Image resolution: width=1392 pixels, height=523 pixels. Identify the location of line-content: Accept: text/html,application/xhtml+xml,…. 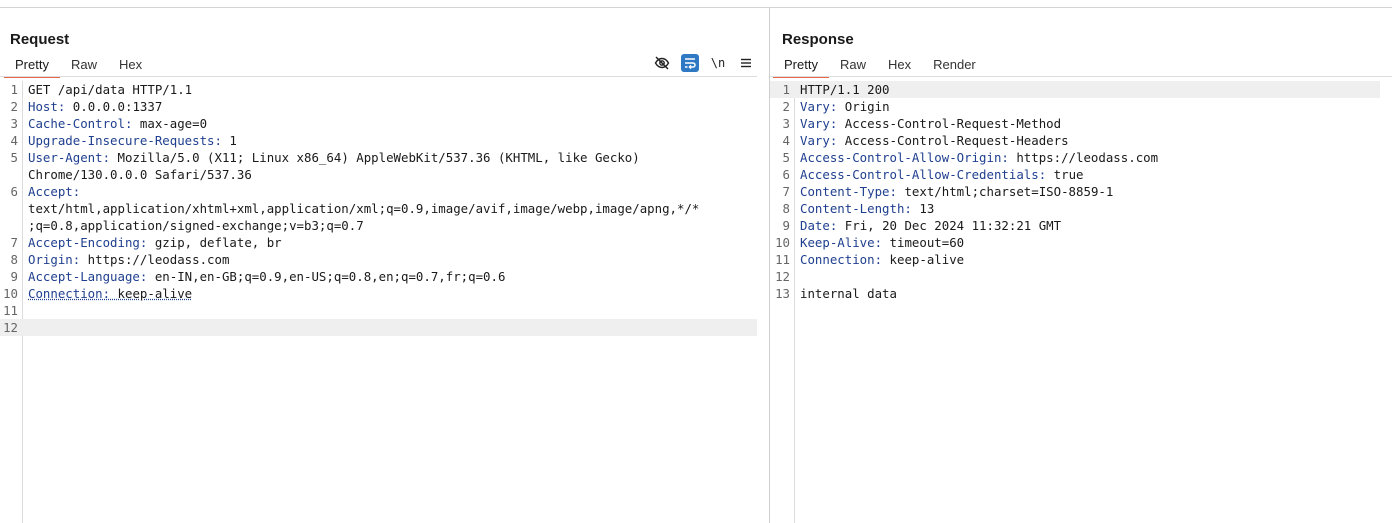
(392, 208).